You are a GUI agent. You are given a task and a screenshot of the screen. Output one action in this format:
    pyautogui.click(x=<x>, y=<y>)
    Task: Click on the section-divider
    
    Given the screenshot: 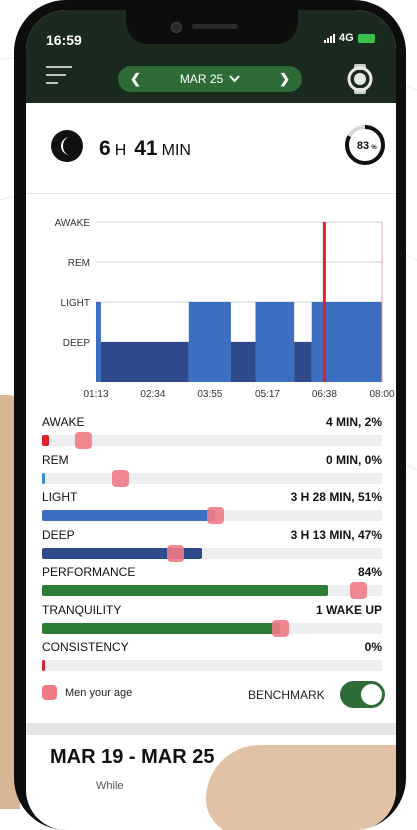 What is the action you would take?
    pyautogui.click(x=211, y=729)
    